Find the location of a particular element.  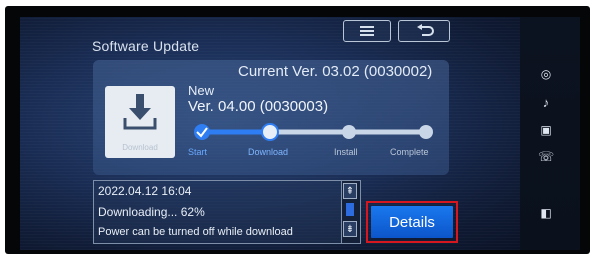

chevron-up-icon: ⇞ is located at coordinates (350, 191).